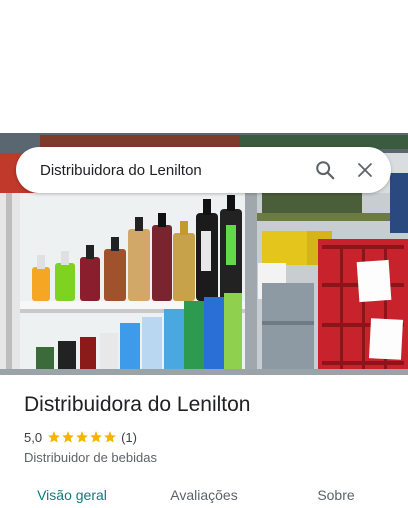 The width and height of the screenshot is (408, 508). I want to click on tab-about: Sobre, so click(336, 493).